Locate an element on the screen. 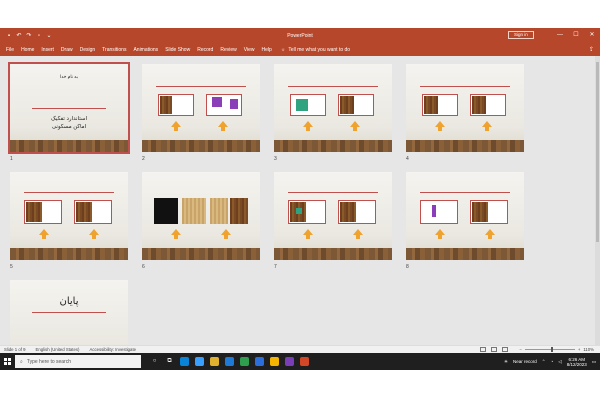 This screenshot has height=400, width=600. maximize-icon: ☐ is located at coordinates (576, 35).